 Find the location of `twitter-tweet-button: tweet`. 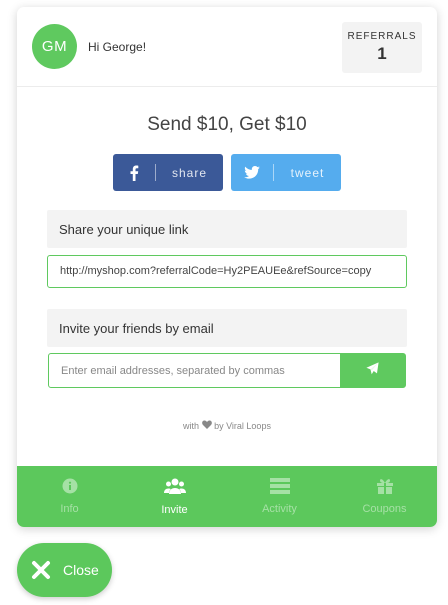

twitter-tweet-button: tweet is located at coordinates (286, 172).